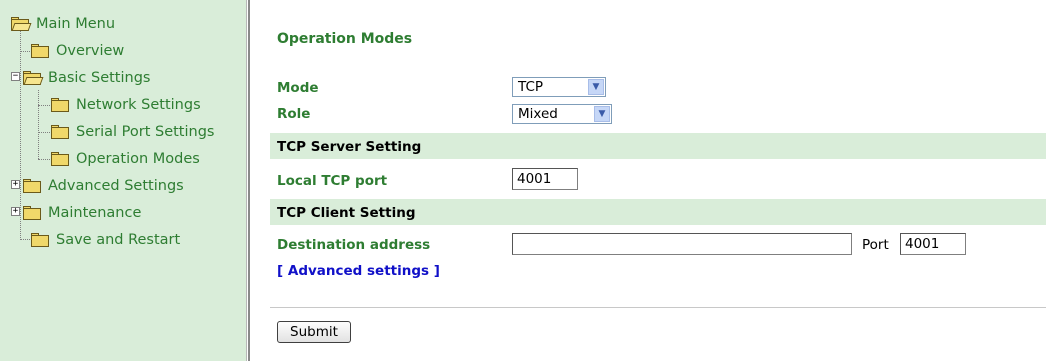 The height and width of the screenshot is (361, 1046). I want to click on role-select-value: Mixed, so click(538, 114).